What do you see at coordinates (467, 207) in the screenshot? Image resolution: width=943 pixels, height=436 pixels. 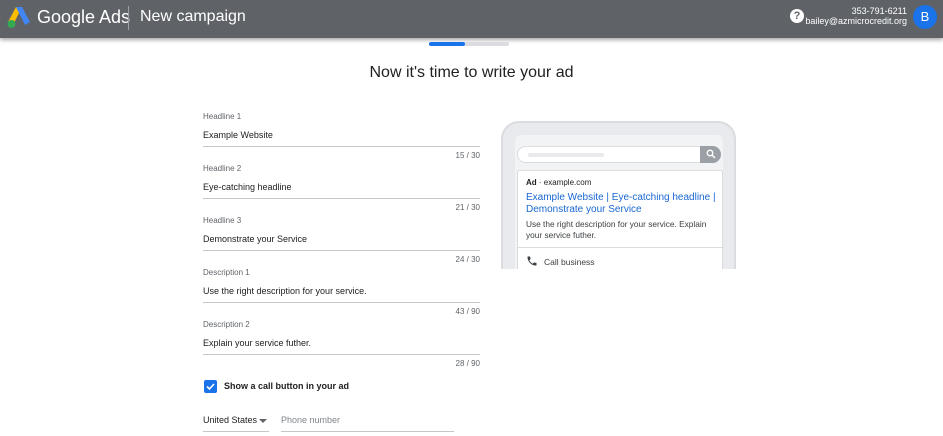 I see `char-counter: 21 / 30` at bounding box center [467, 207].